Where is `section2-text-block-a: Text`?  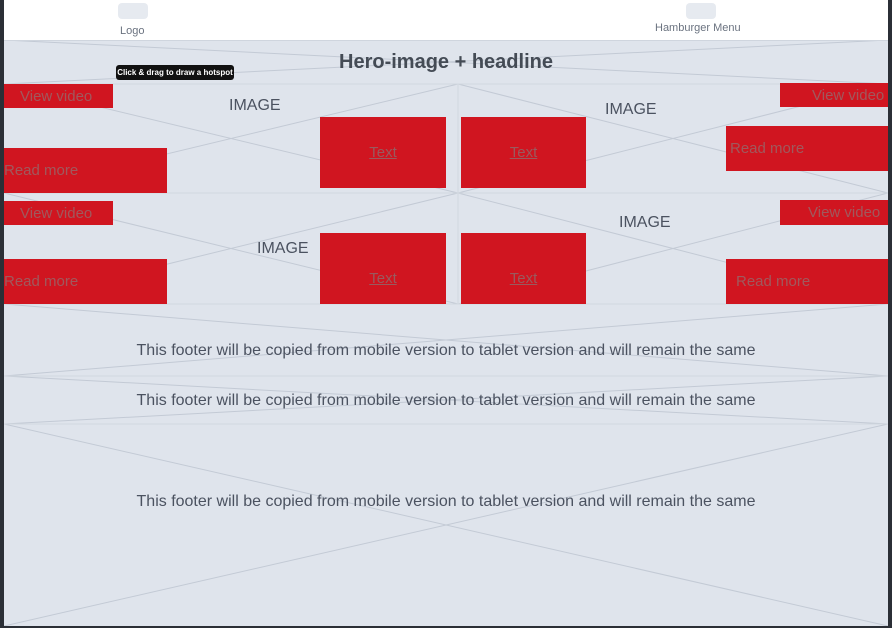
section2-text-block-a: Text is located at coordinates (383, 268).